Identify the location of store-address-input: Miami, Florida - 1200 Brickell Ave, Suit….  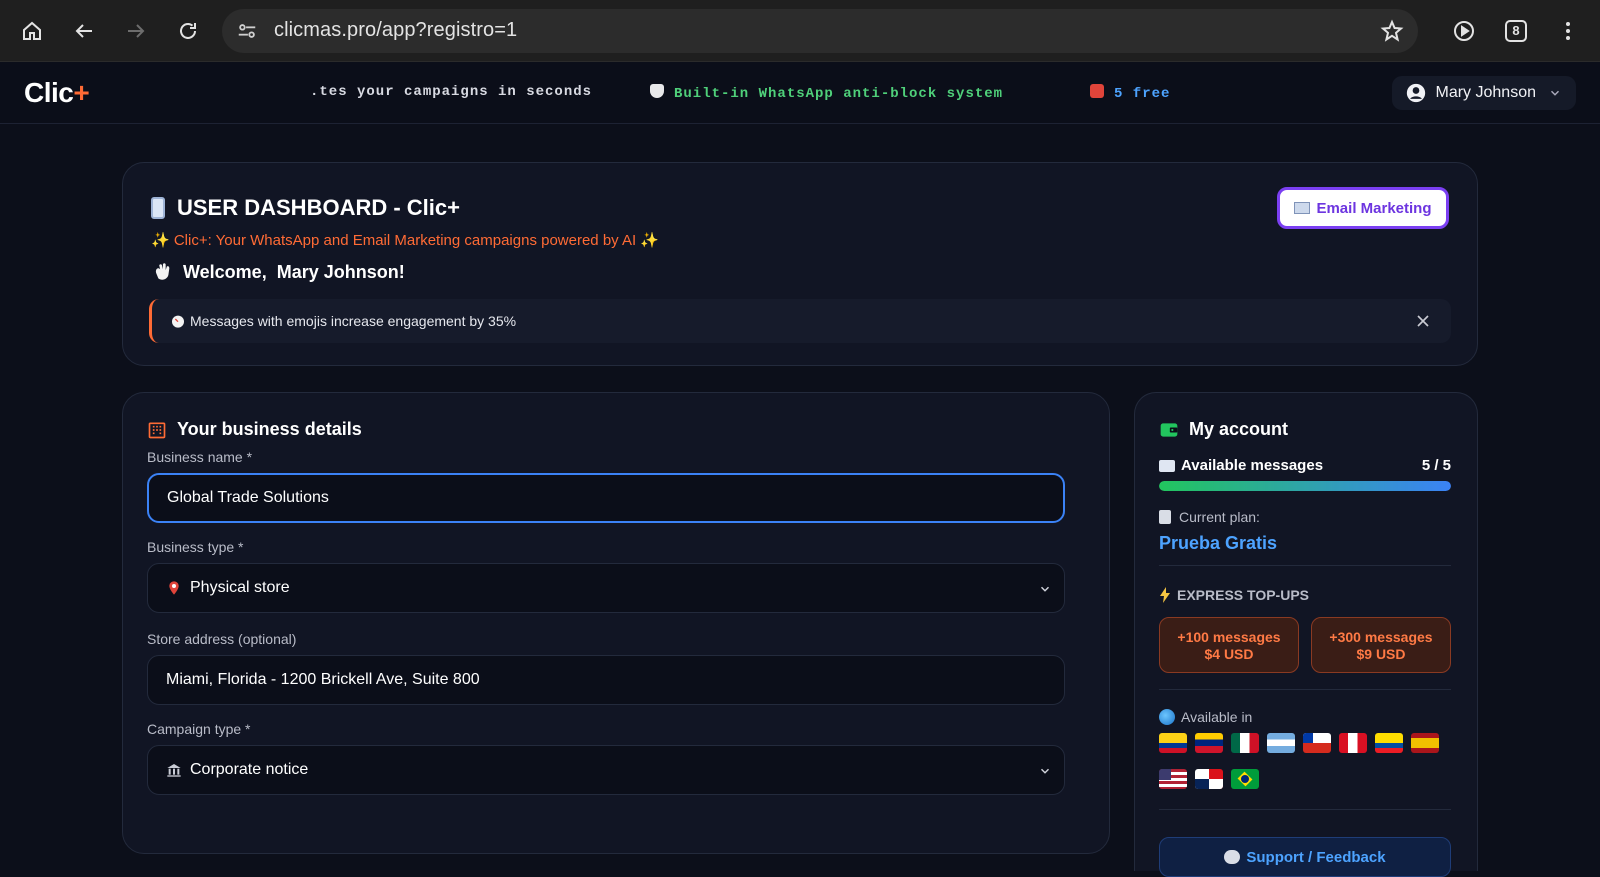
(606, 680).